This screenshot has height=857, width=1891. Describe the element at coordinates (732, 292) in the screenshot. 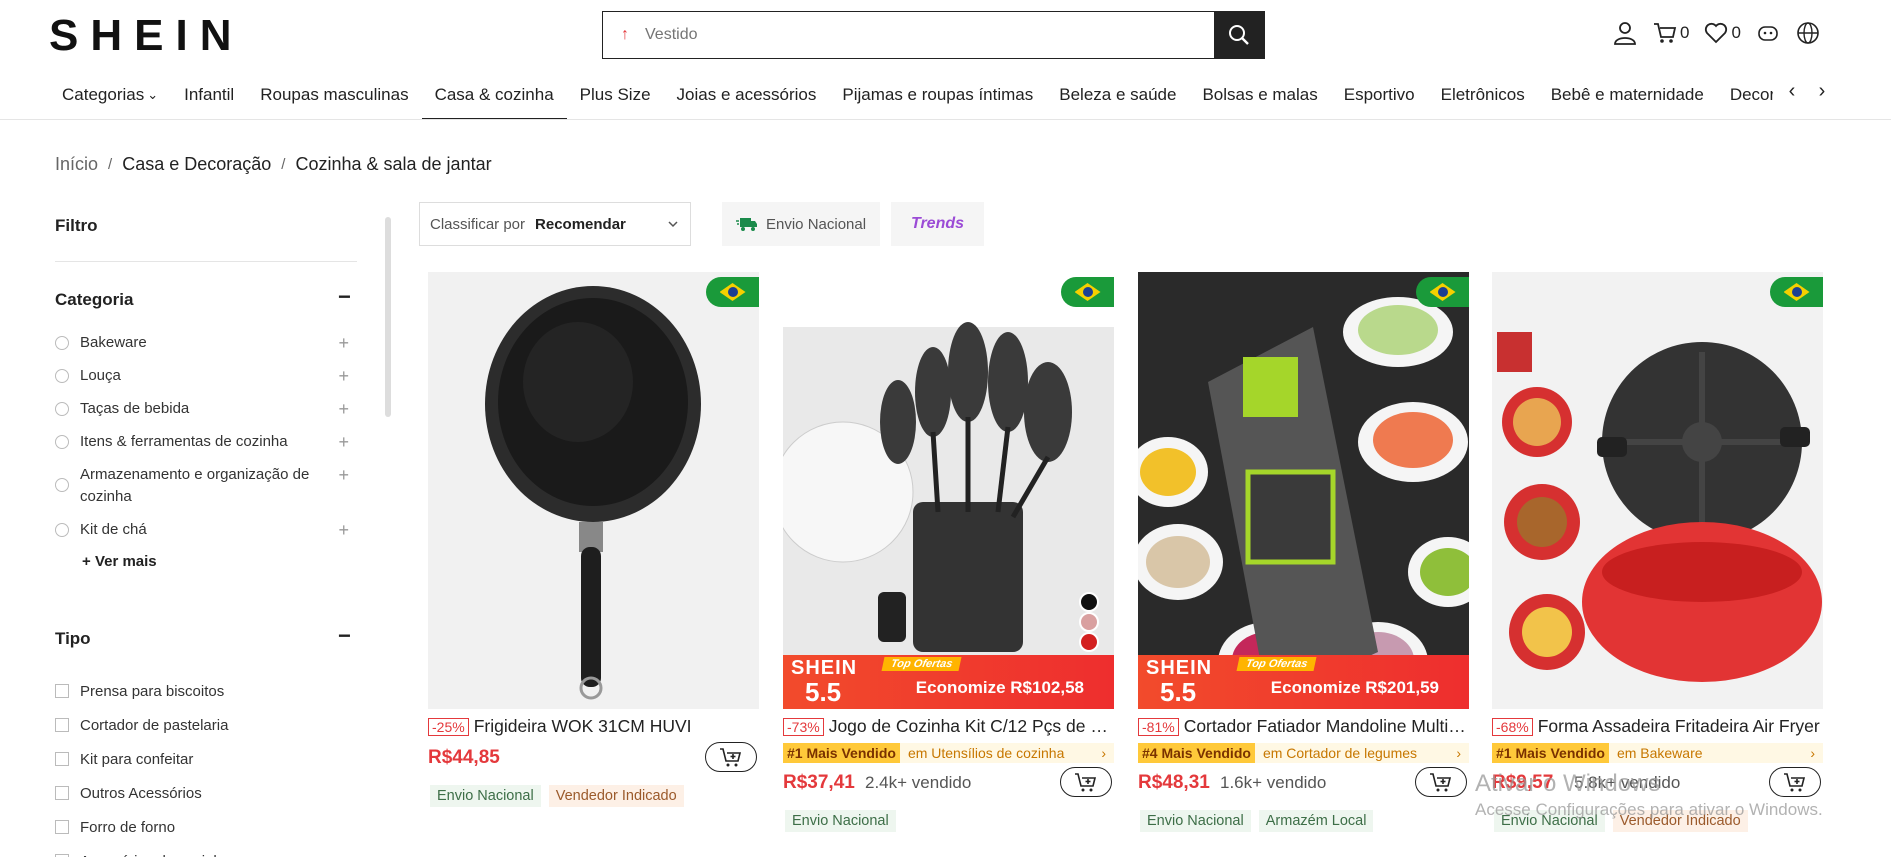

I see `brazil-flag-icon` at that location.